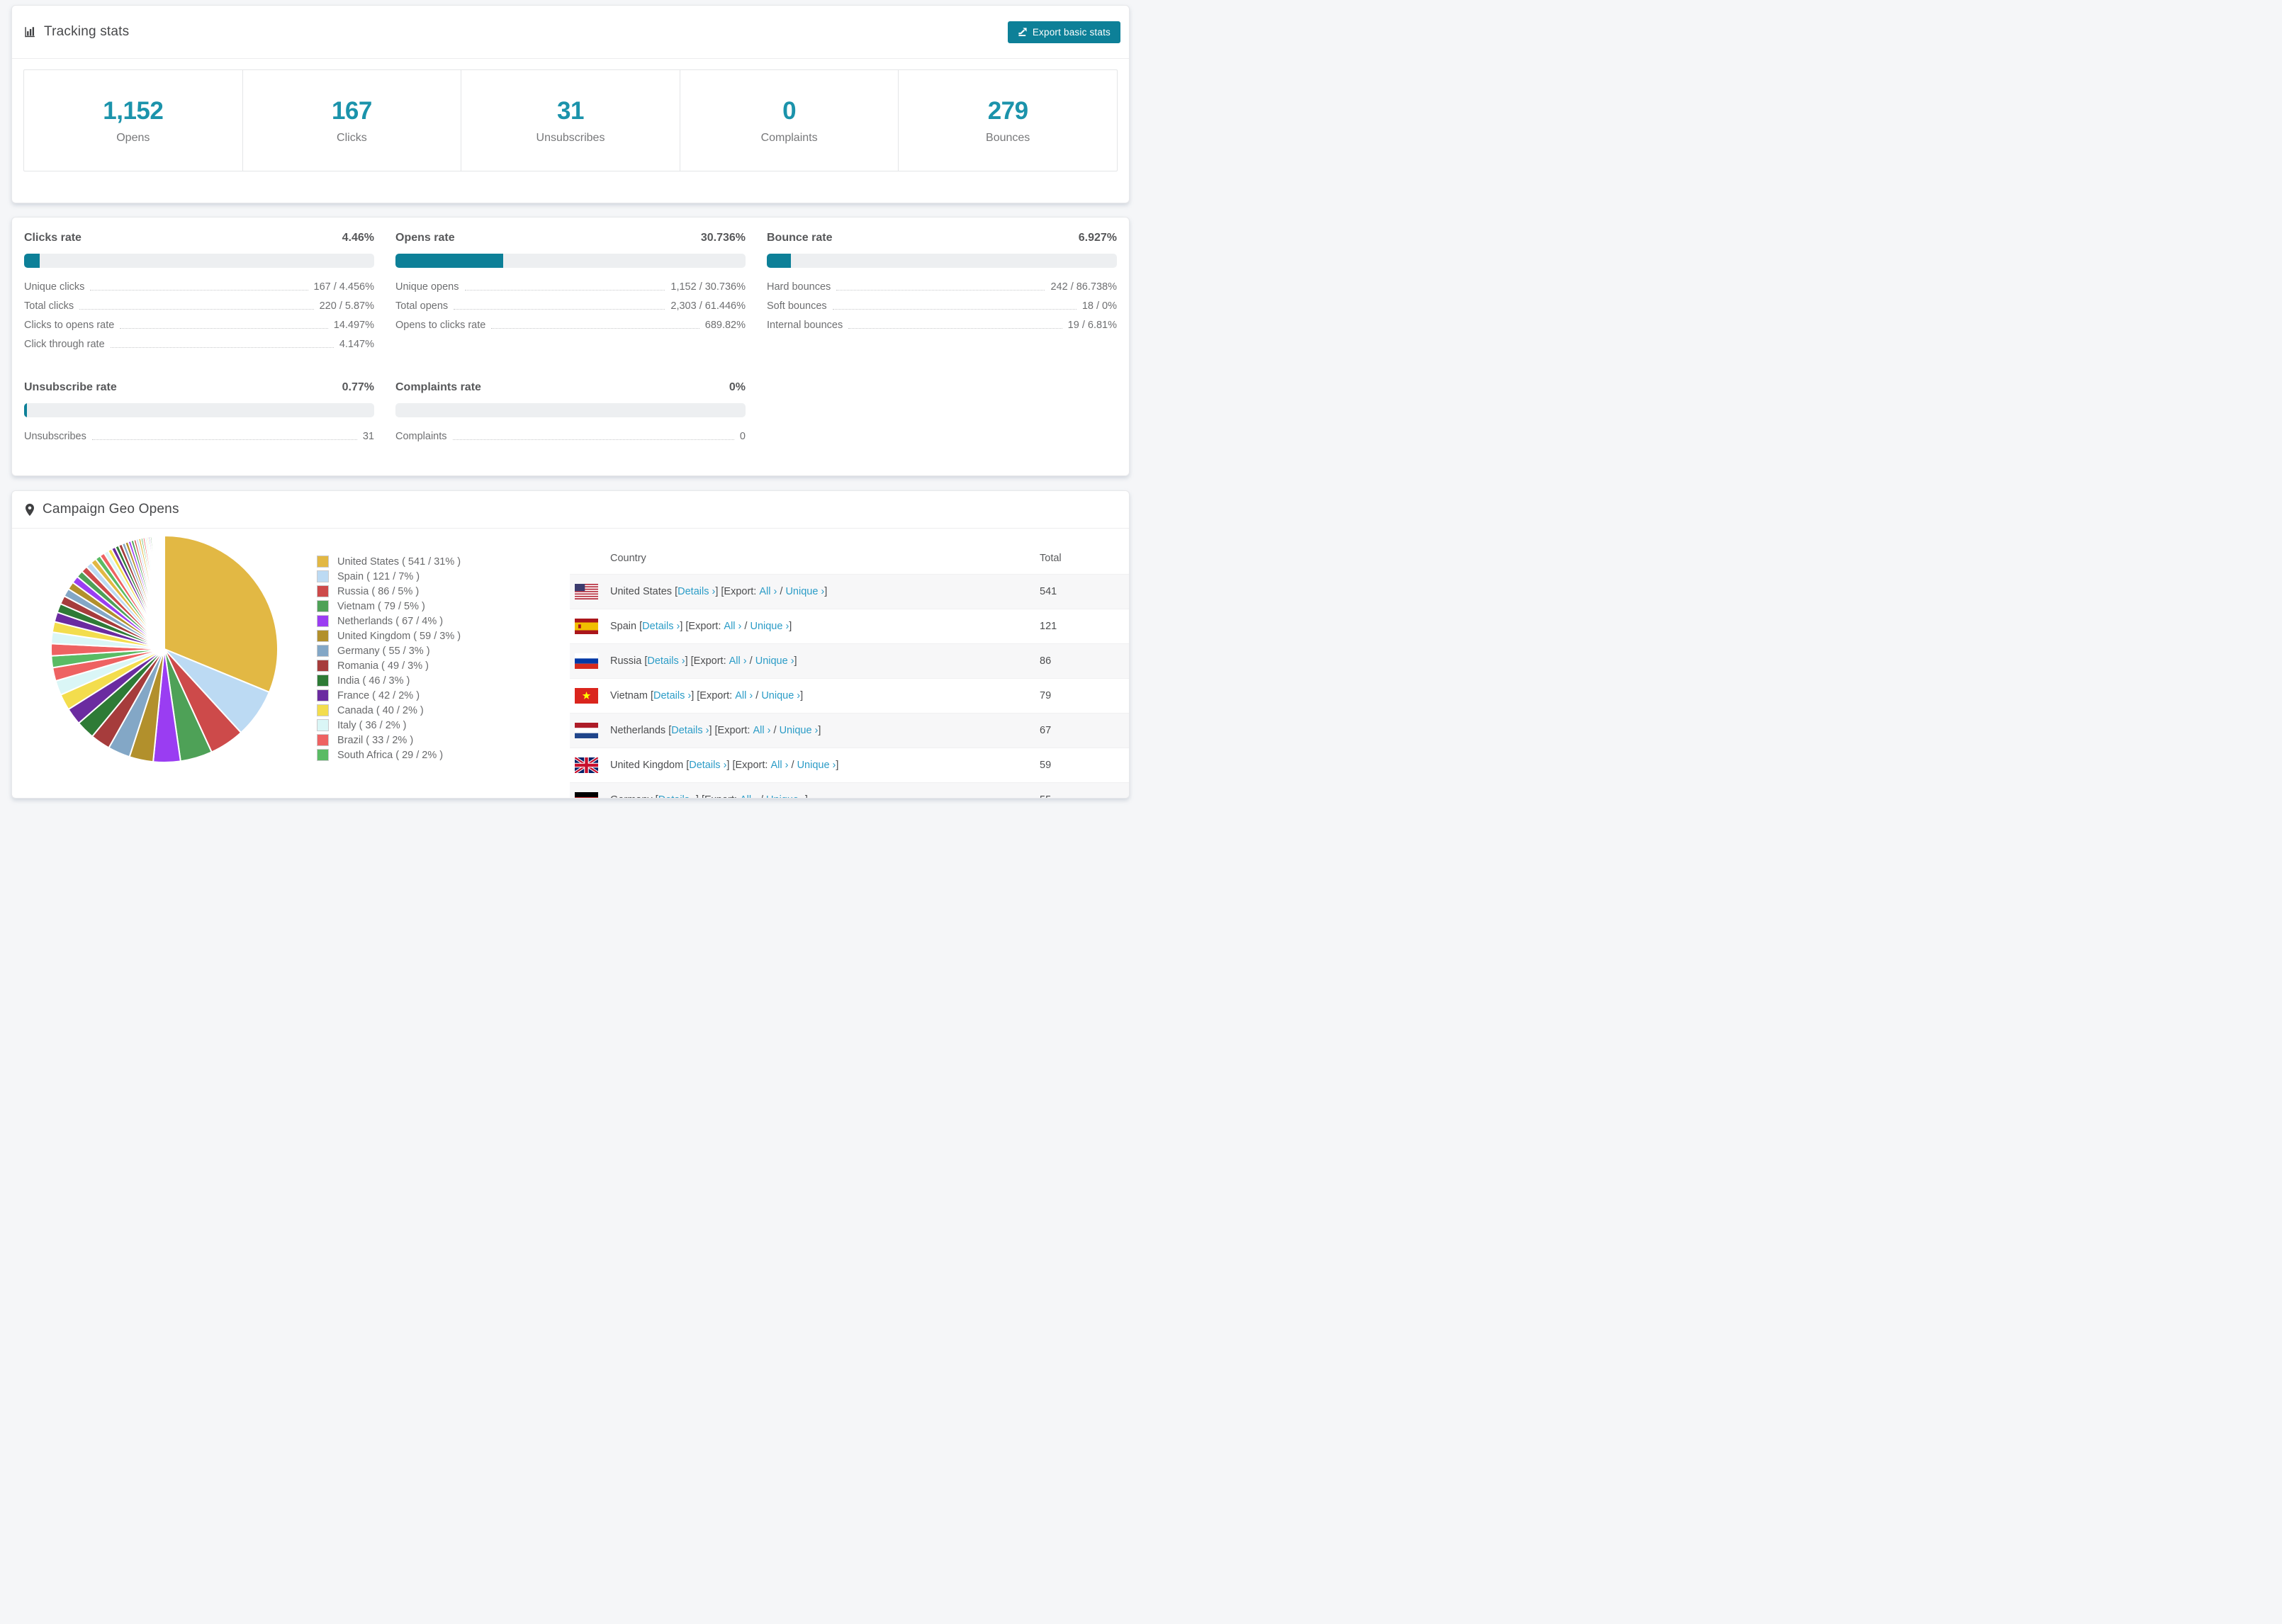 This screenshot has width=2282, height=1624. What do you see at coordinates (444, 576) in the screenshot?
I see `legend-item-spain: Spain ( 121 / 7% )` at bounding box center [444, 576].